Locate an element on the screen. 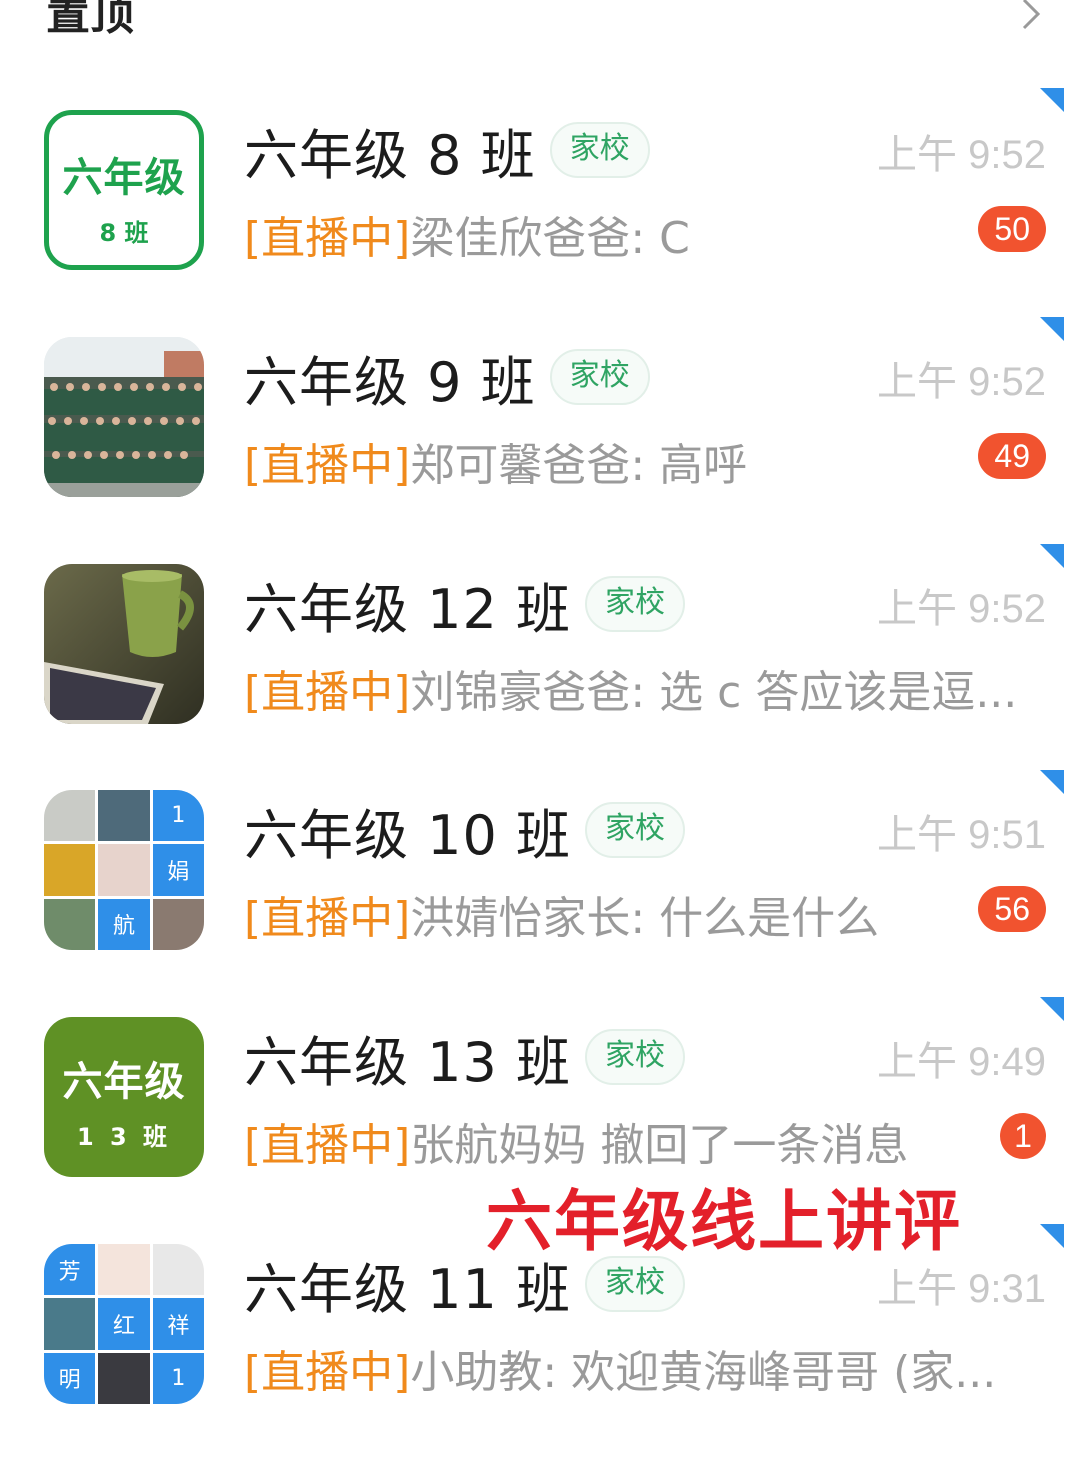 This screenshot has height=1470, width=1080. member-initial: 芳 is located at coordinates (70, 1270).